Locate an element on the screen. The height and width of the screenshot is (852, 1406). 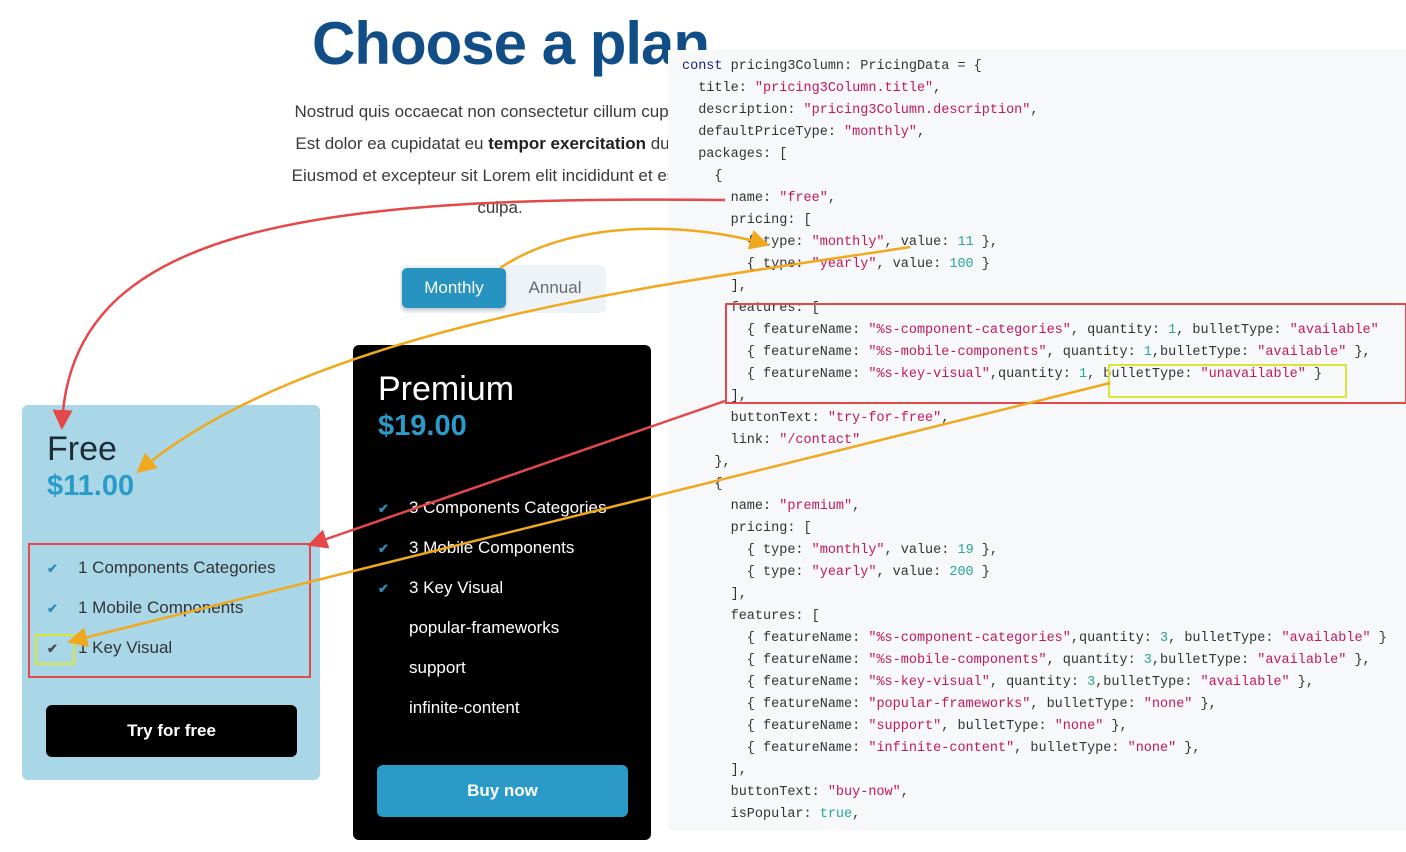
code-line: defaultPriceType: "monthly", is located at coordinates (804, 132).